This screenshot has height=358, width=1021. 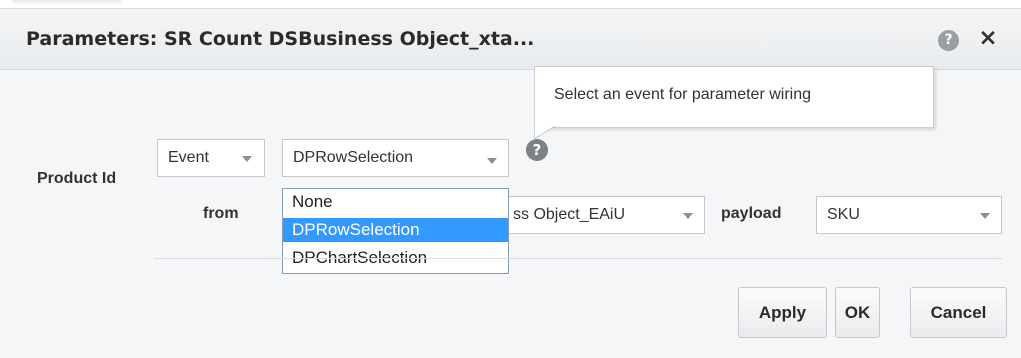 I want to click on tooltip: Select an event for parameter wiring, so click(x=734, y=103).